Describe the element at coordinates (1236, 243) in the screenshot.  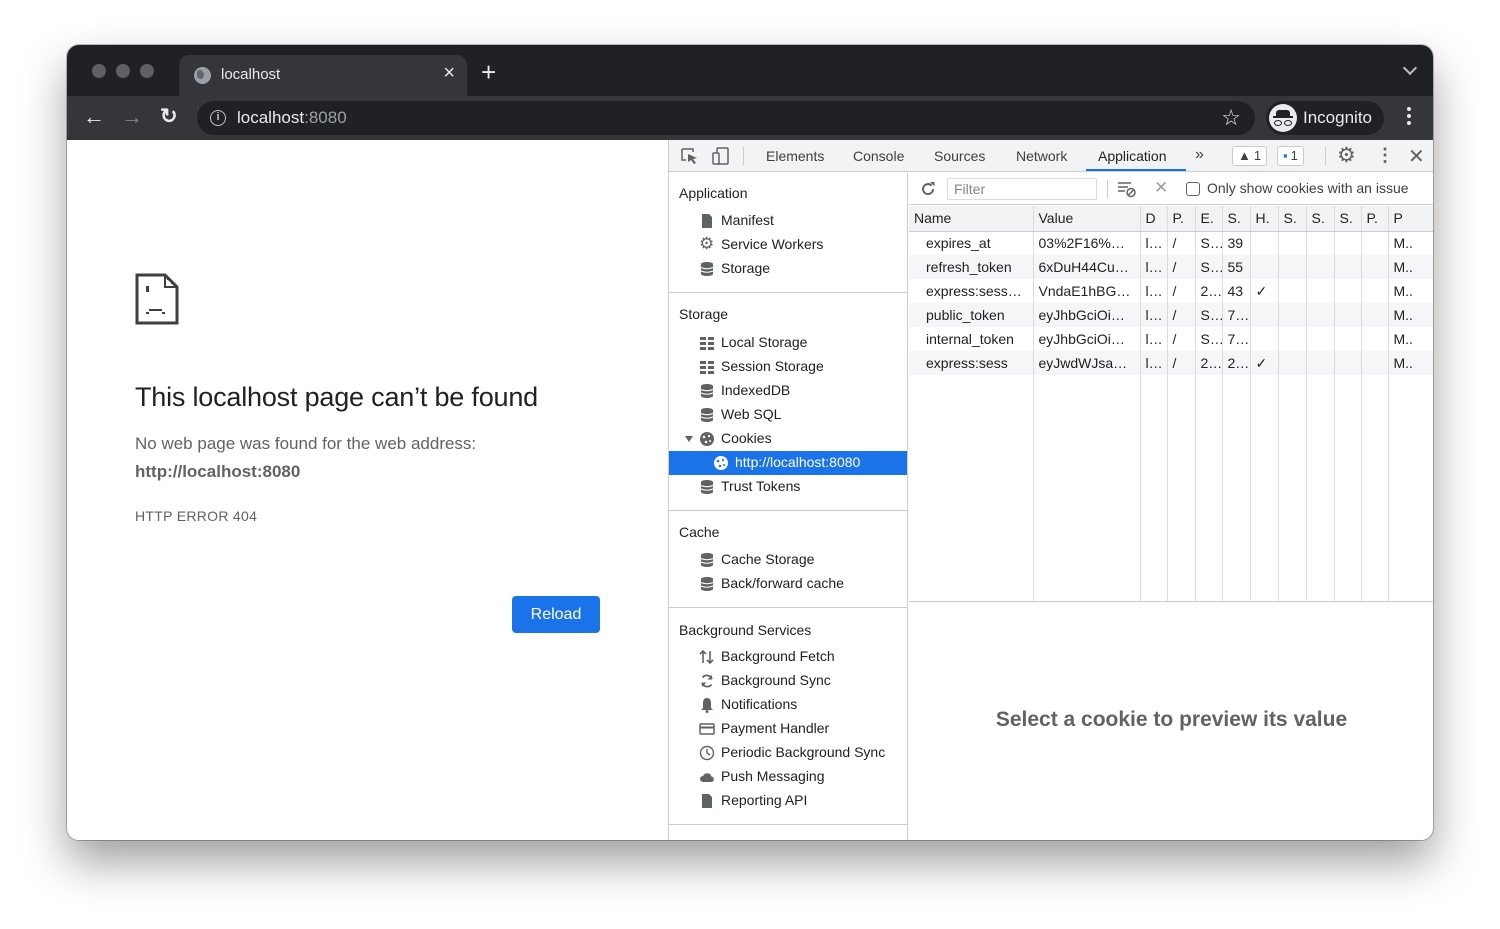
I see `cookie-cell: 39` at that location.